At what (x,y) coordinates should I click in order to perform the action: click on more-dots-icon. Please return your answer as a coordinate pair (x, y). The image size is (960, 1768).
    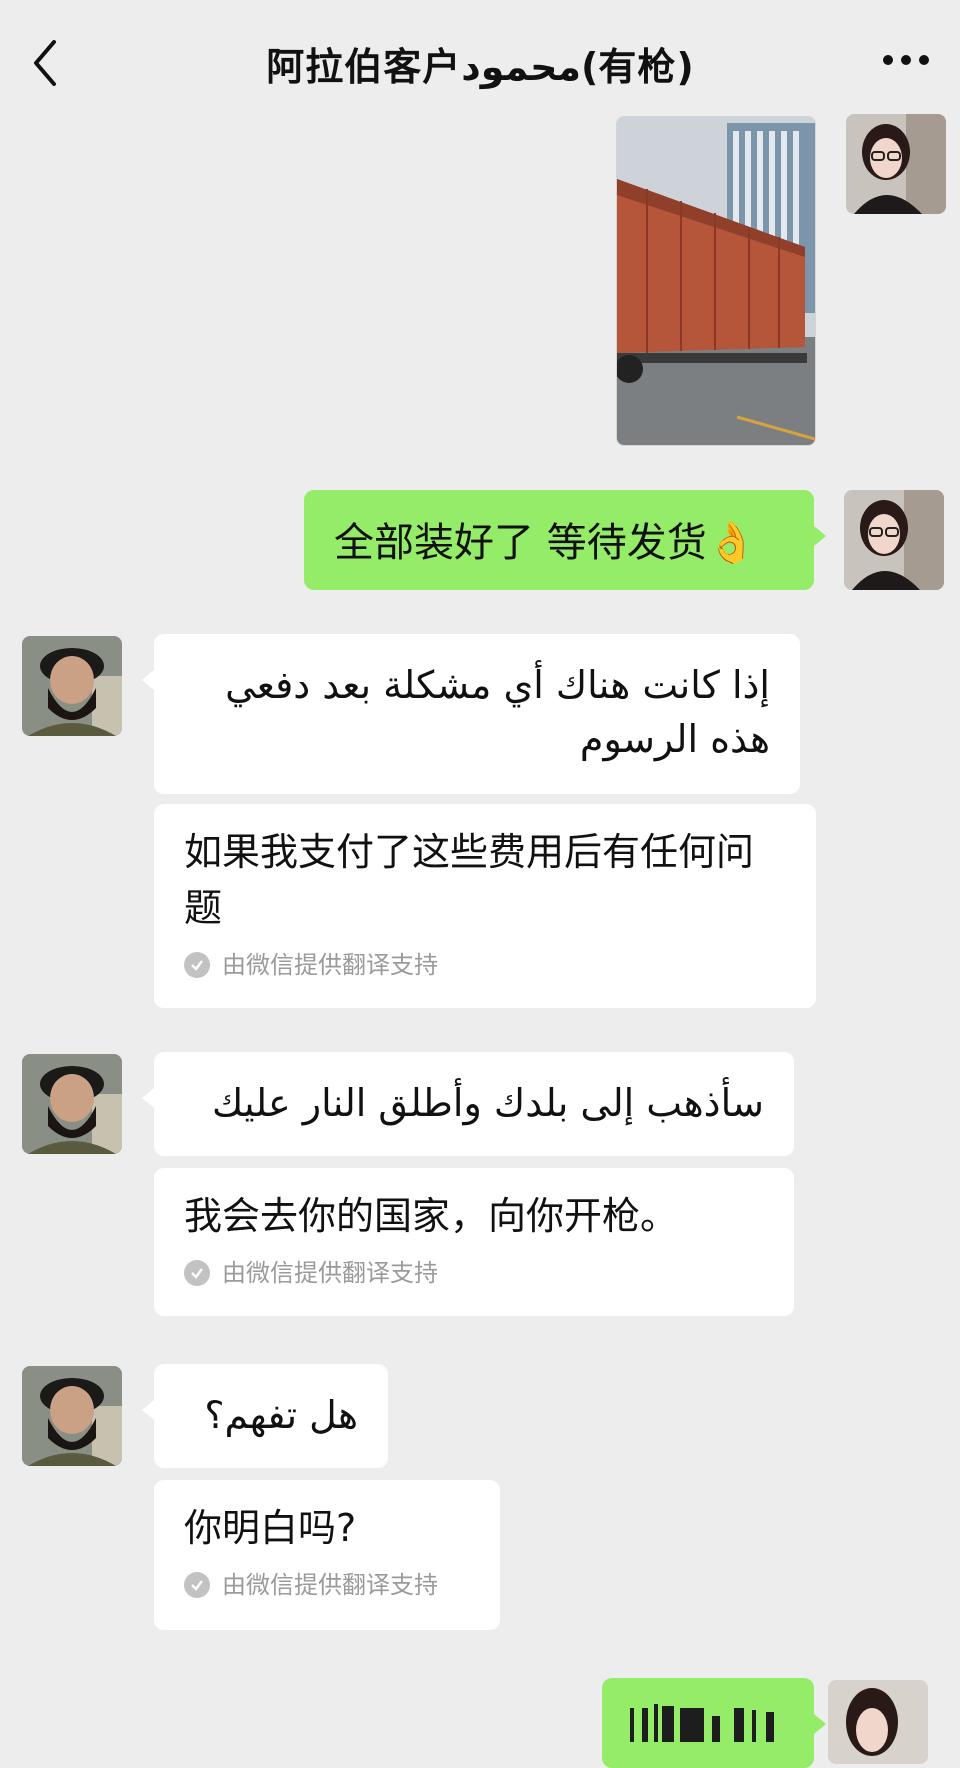
    Looking at the image, I should click on (906, 60).